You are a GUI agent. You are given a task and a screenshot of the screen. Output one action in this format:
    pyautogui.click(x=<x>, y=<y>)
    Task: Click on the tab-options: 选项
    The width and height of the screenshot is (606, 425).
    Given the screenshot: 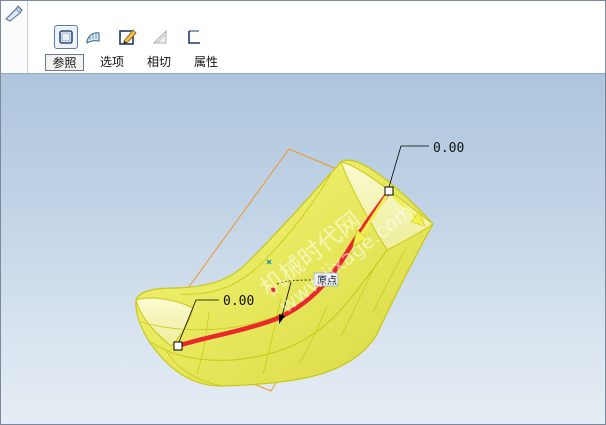 What is the action you would take?
    pyautogui.click(x=112, y=62)
    